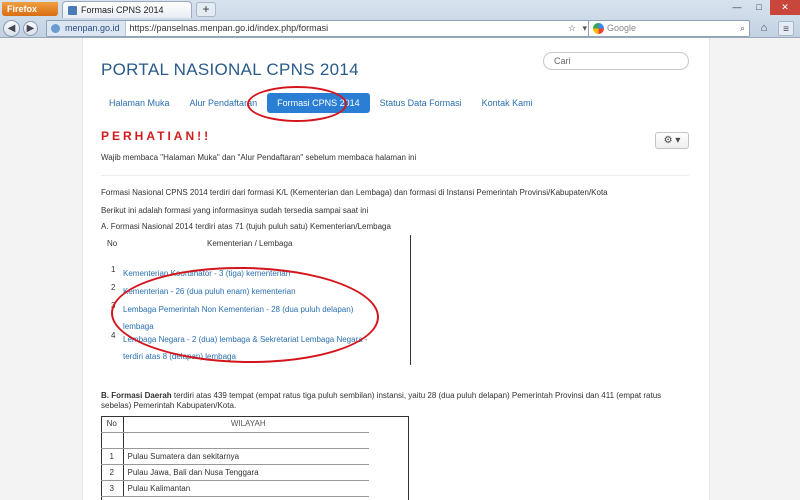 The height and width of the screenshot is (500, 800). I want to click on table-row, so click(235, 440).